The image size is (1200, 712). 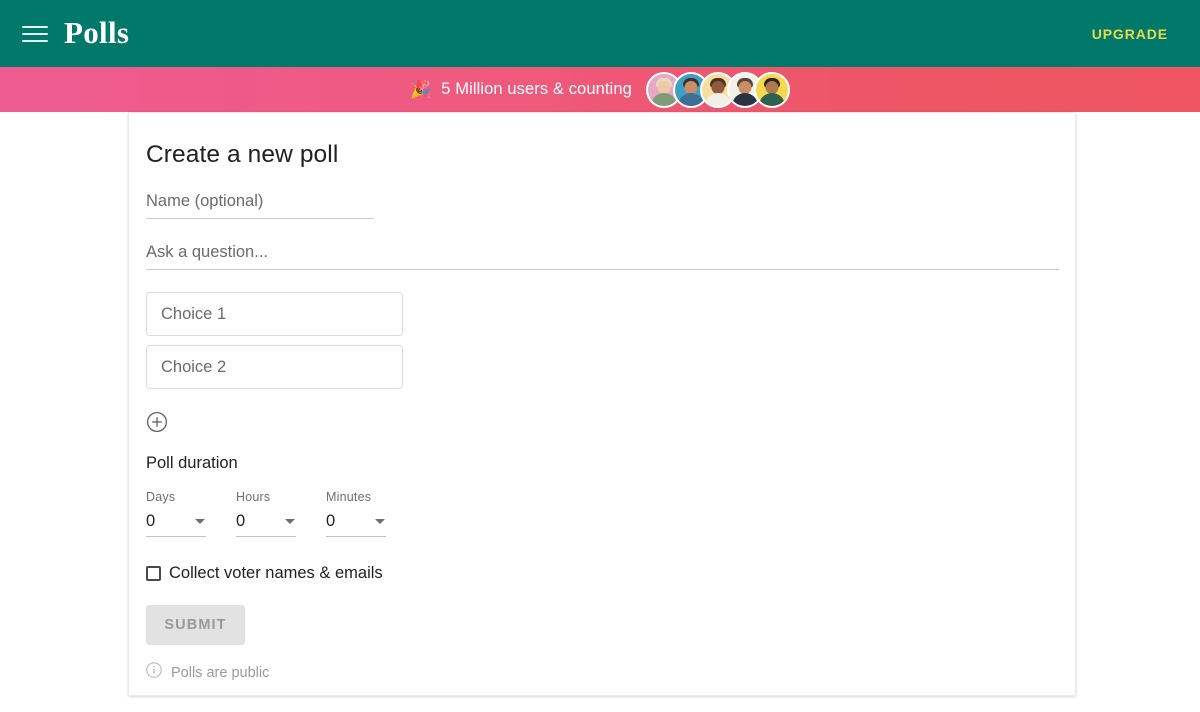 What do you see at coordinates (349, 497) in the screenshot?
I see `duration-minutes-caption: Minutes` at bounding box center [349, 497].